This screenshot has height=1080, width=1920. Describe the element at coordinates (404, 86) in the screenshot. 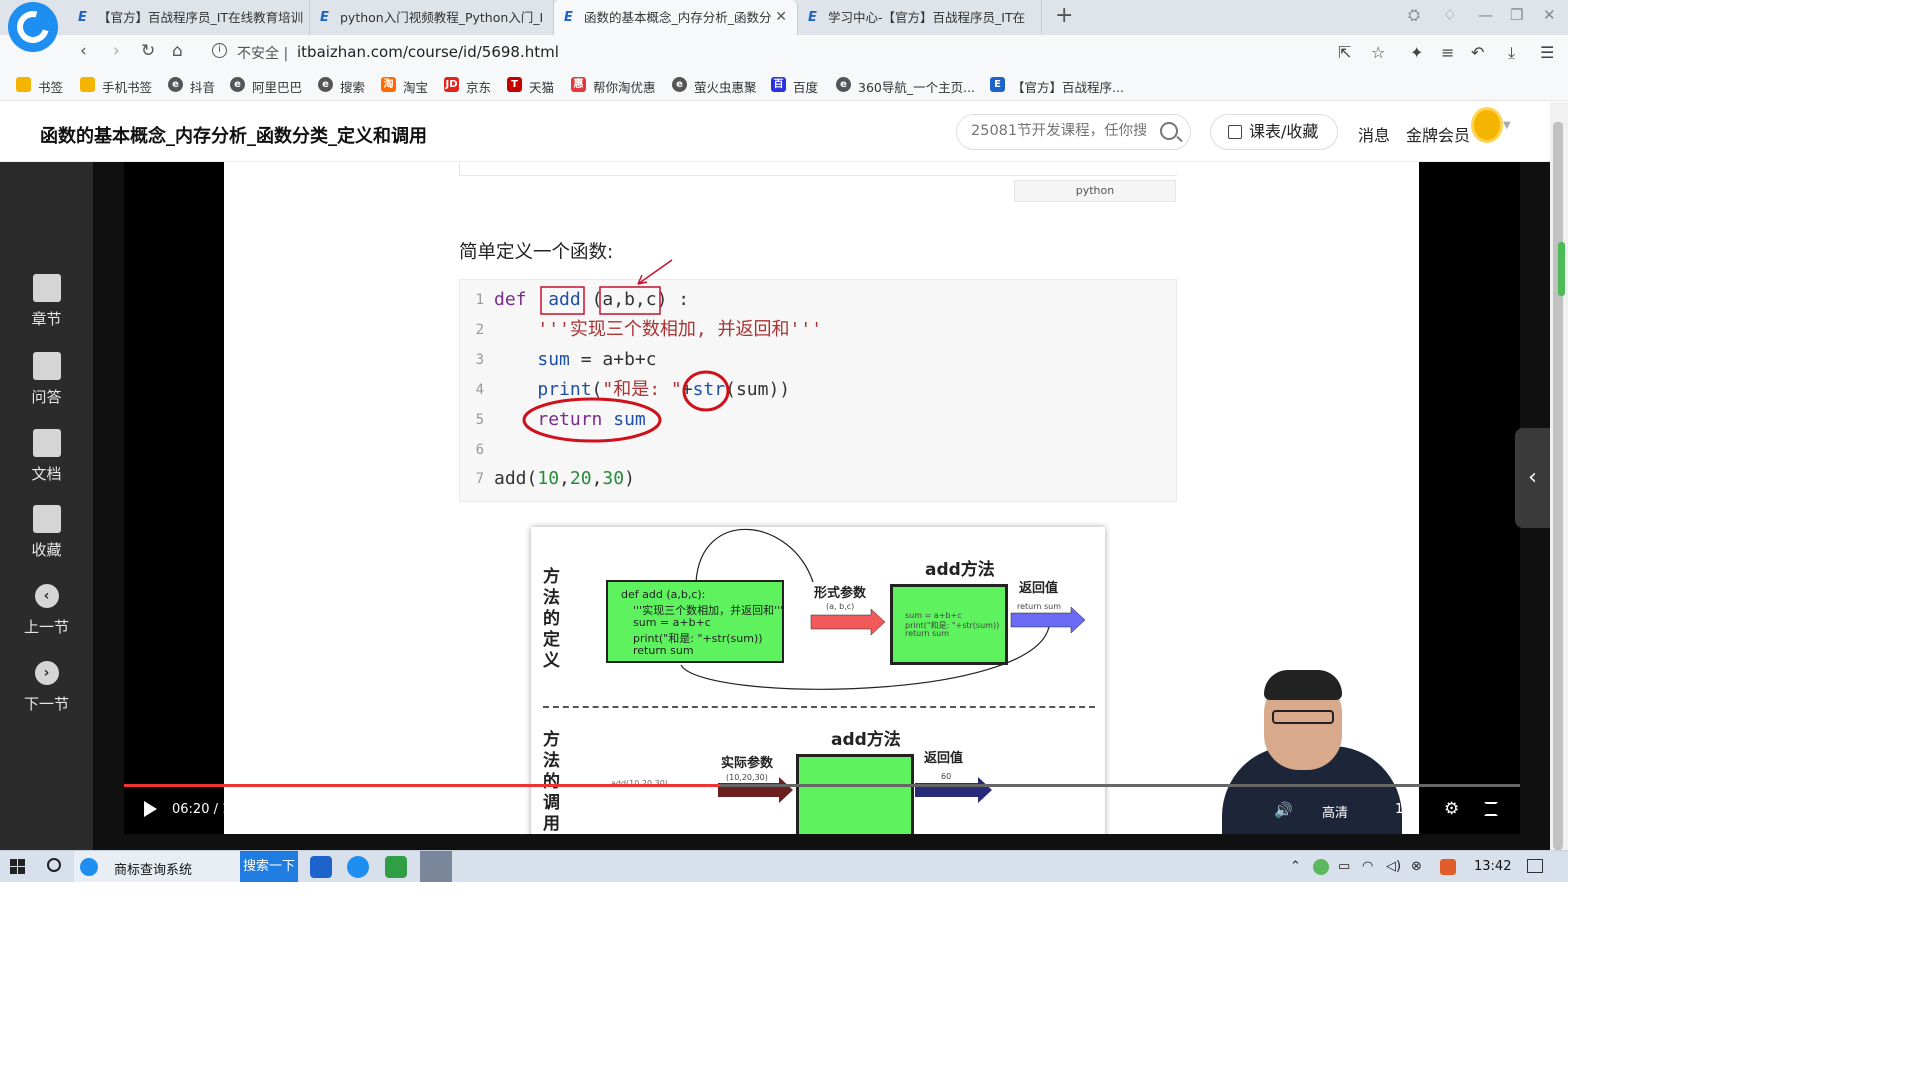

I see `bookmark-item: 淘淘宝` at that location.